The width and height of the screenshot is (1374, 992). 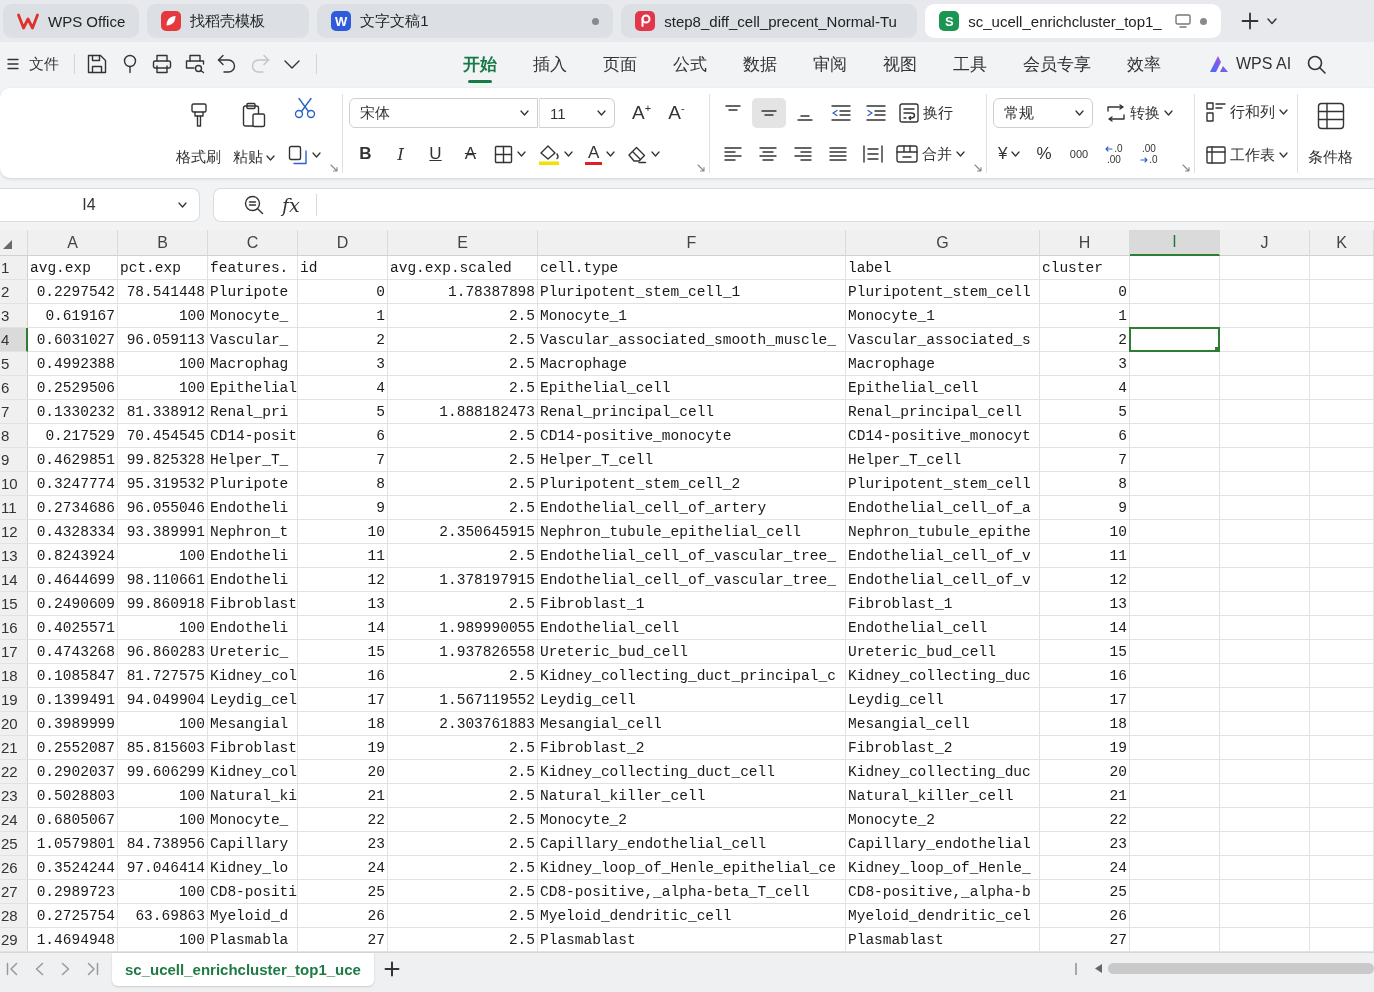 I want to click on printer-icon, so click(x=162, y=64).